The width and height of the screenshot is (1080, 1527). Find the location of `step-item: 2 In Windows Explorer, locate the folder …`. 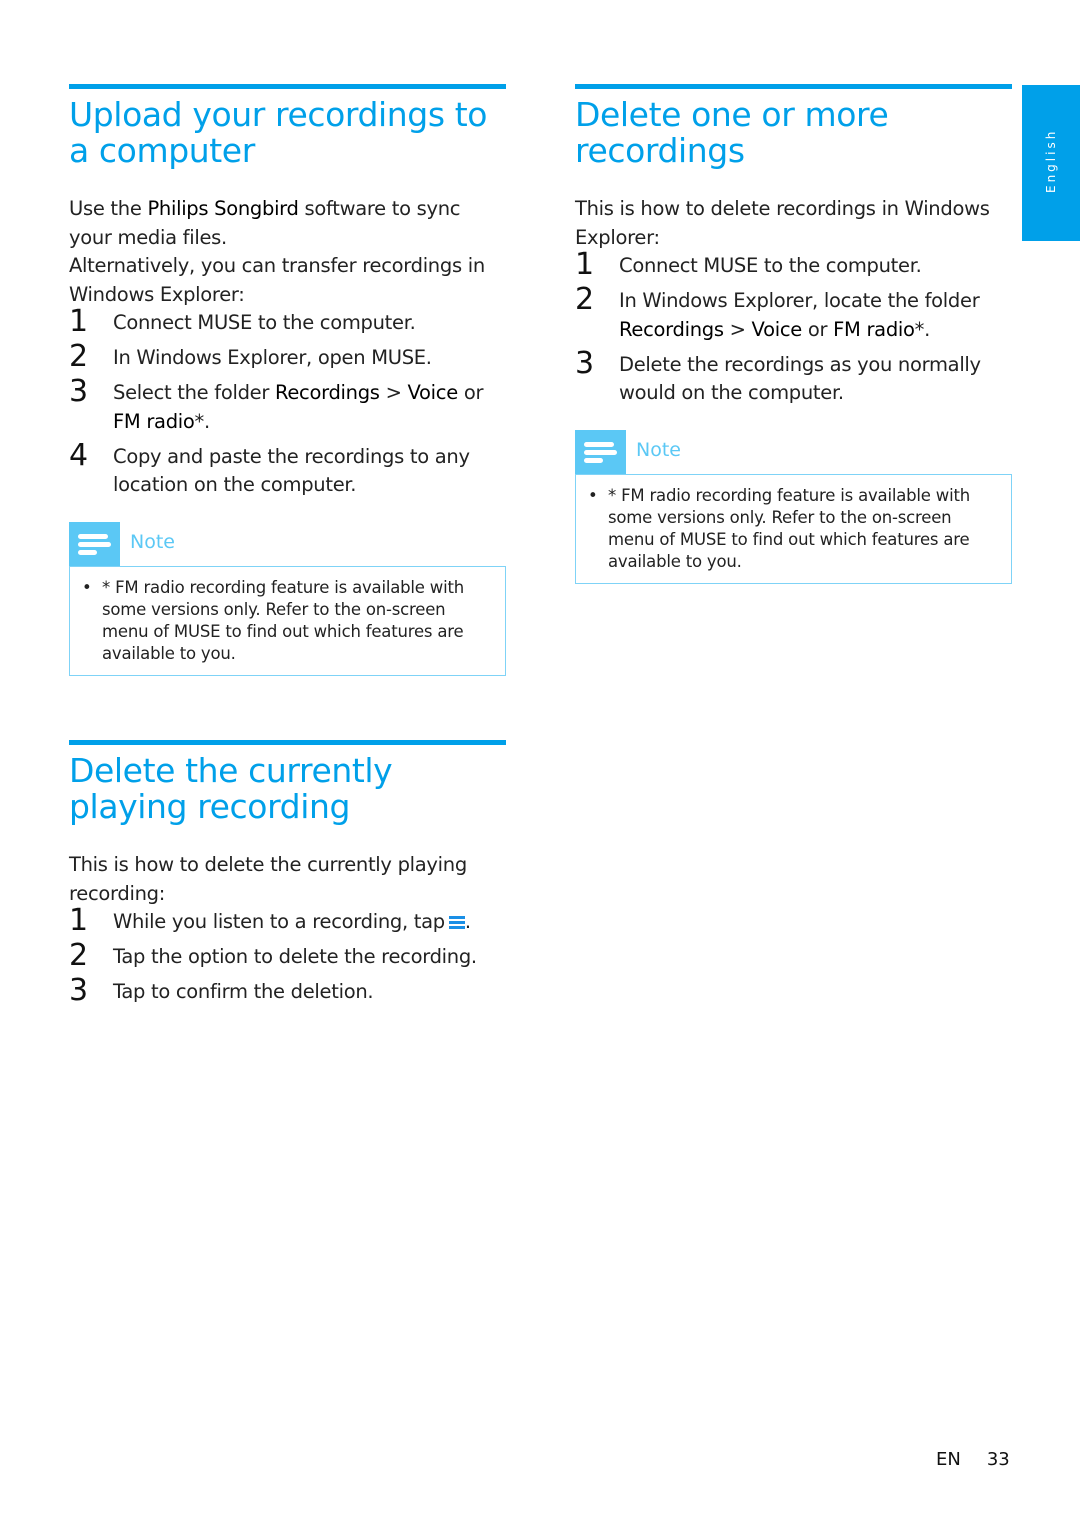

step-item: 2 In Windows Explorer, locate the folder … is located at coordinates (777, 311).